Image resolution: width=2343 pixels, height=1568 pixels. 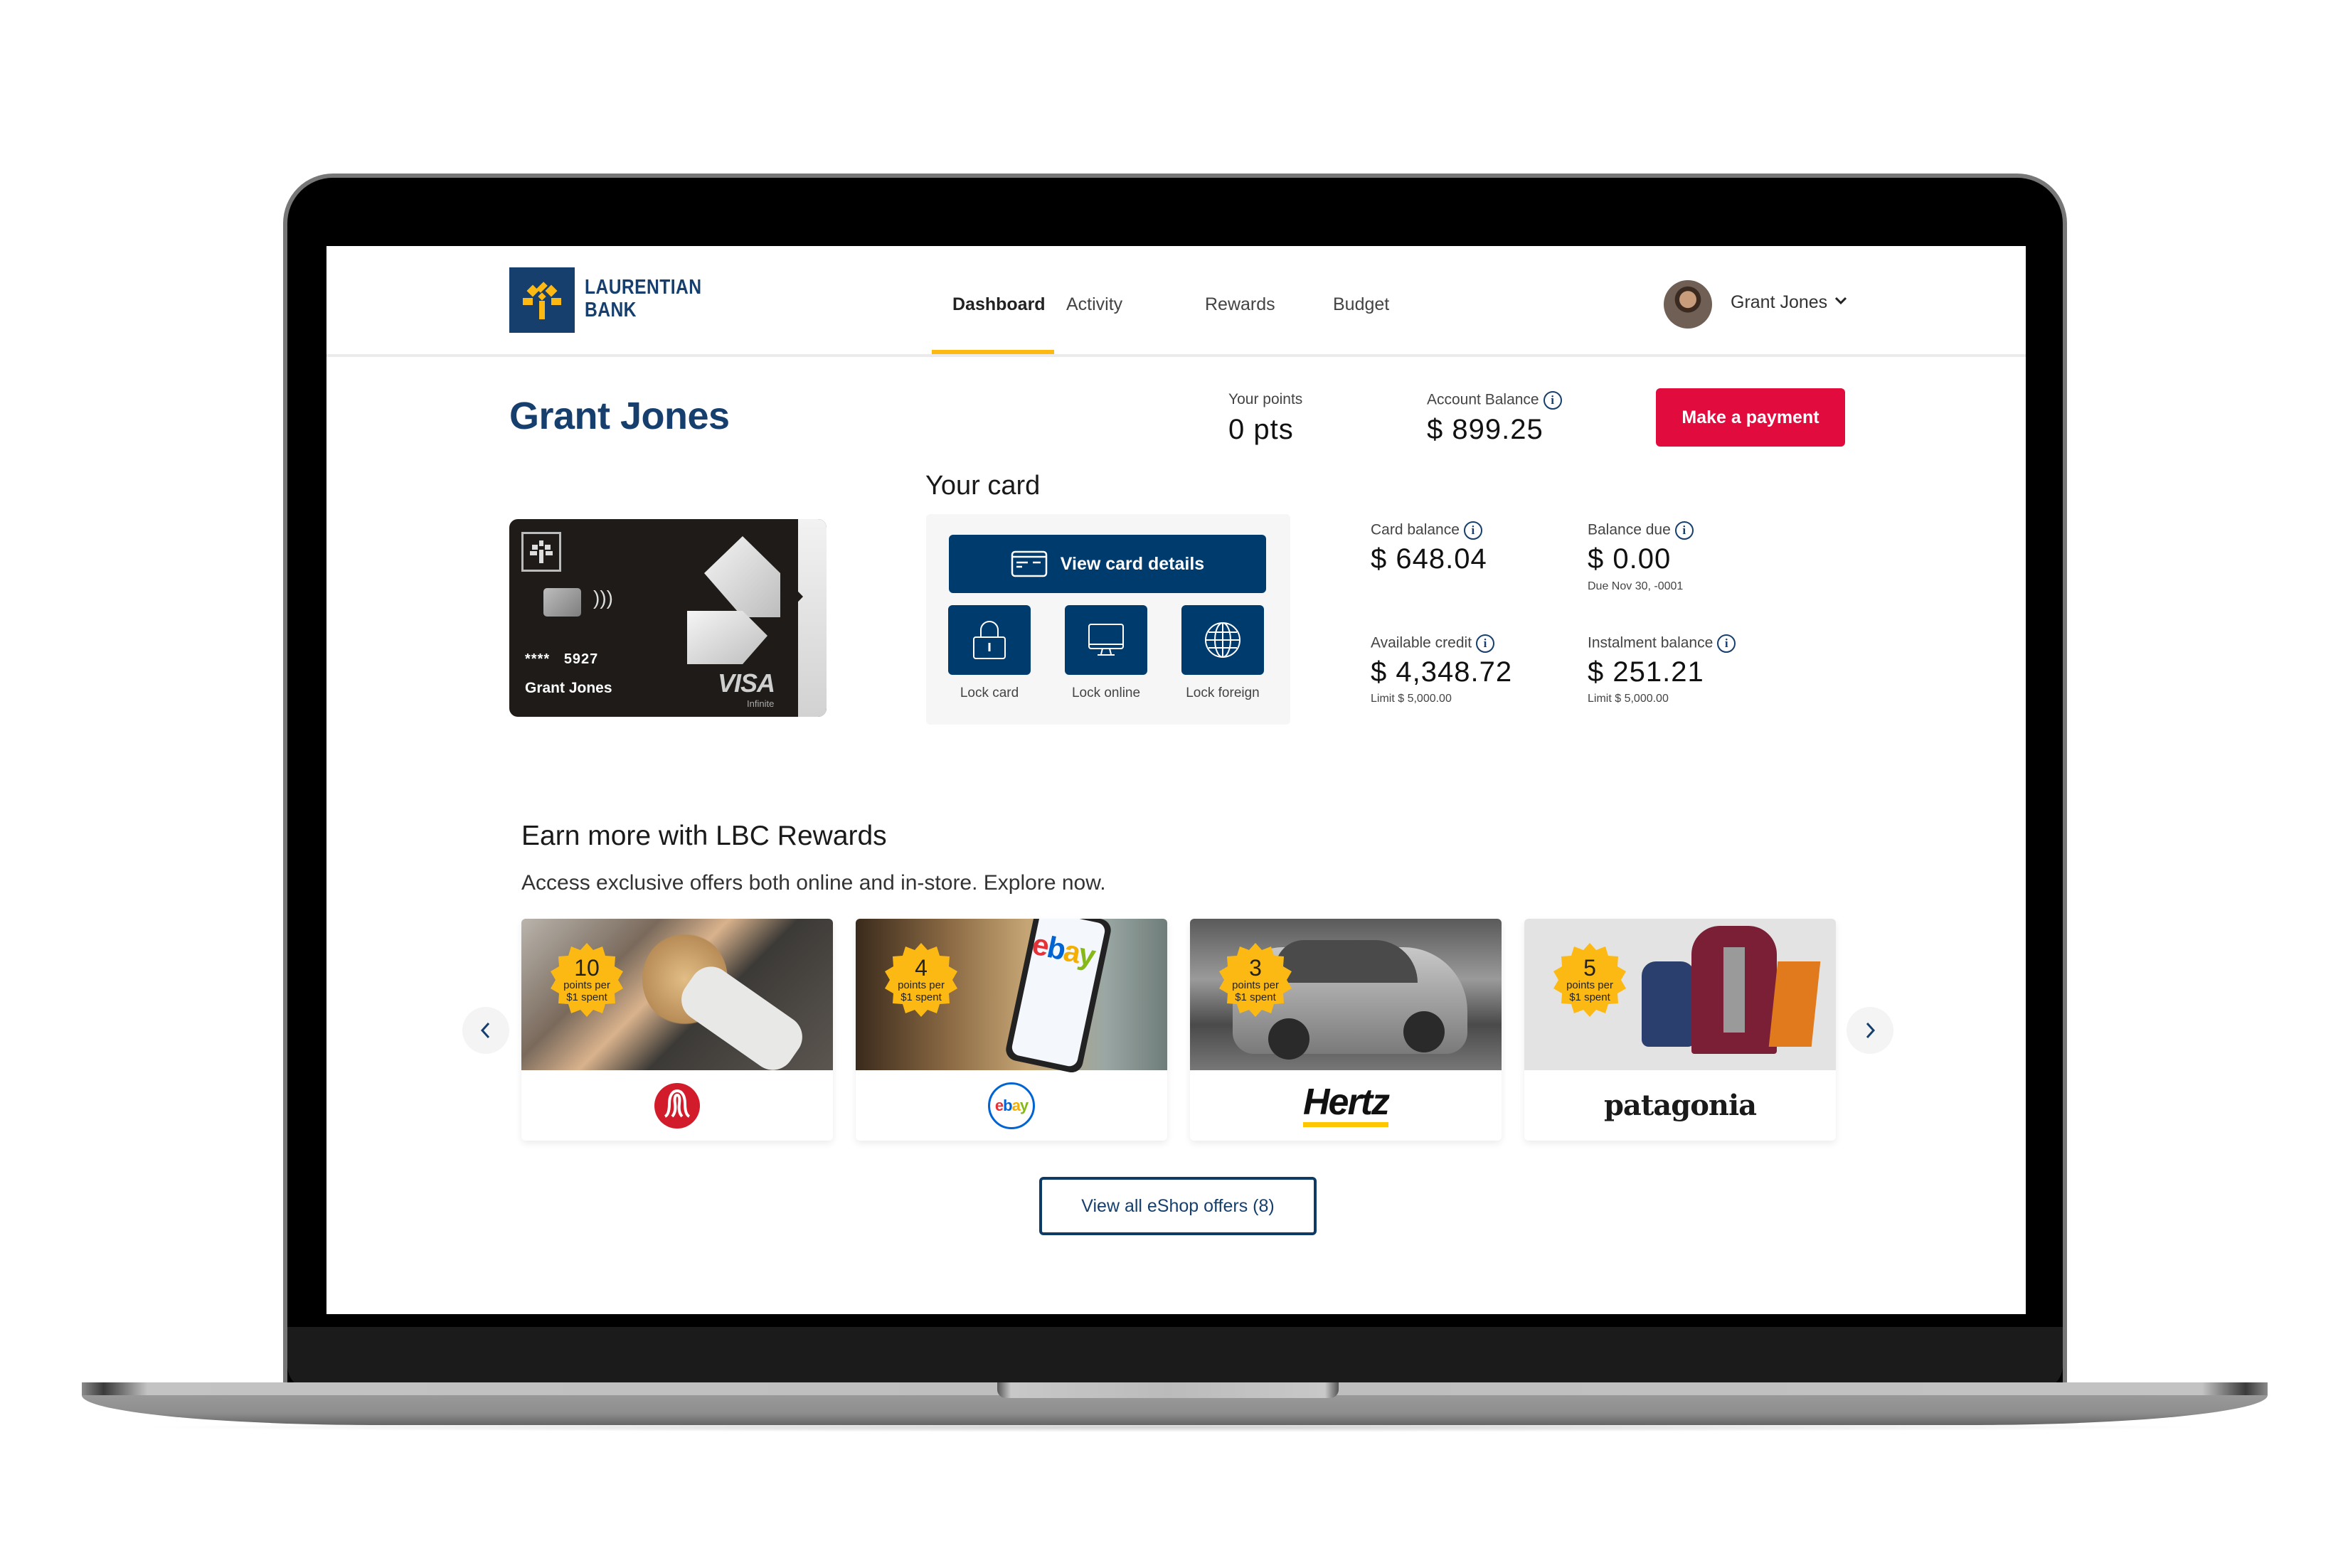 What do you see at coordinates (1106, 693) in the screenshot?
I see `lock-online-label: Lock online` at bounding box center [1106, 693].